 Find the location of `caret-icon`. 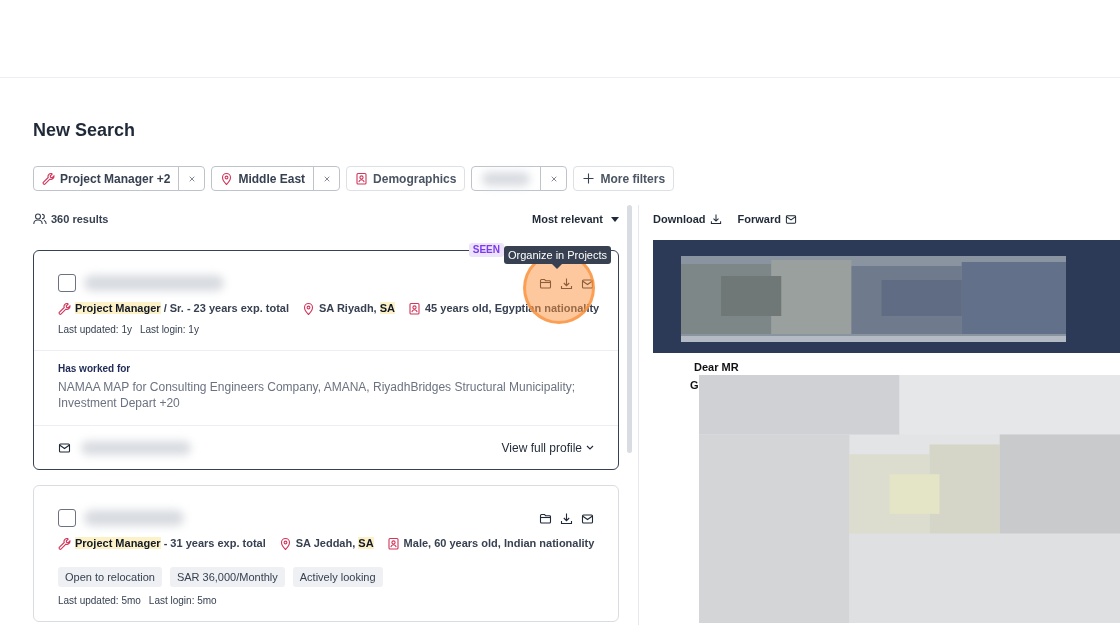

caret-icon is located at coordinates (615, 219).